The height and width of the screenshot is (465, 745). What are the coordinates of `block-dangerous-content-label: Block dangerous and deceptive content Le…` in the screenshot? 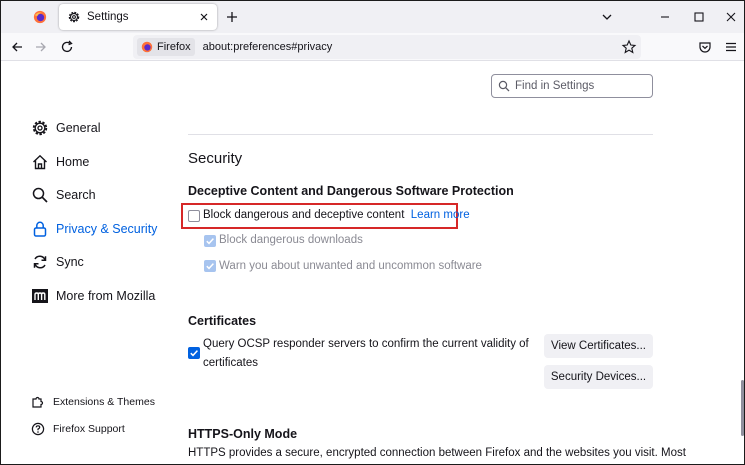 It's located at (336, 215).